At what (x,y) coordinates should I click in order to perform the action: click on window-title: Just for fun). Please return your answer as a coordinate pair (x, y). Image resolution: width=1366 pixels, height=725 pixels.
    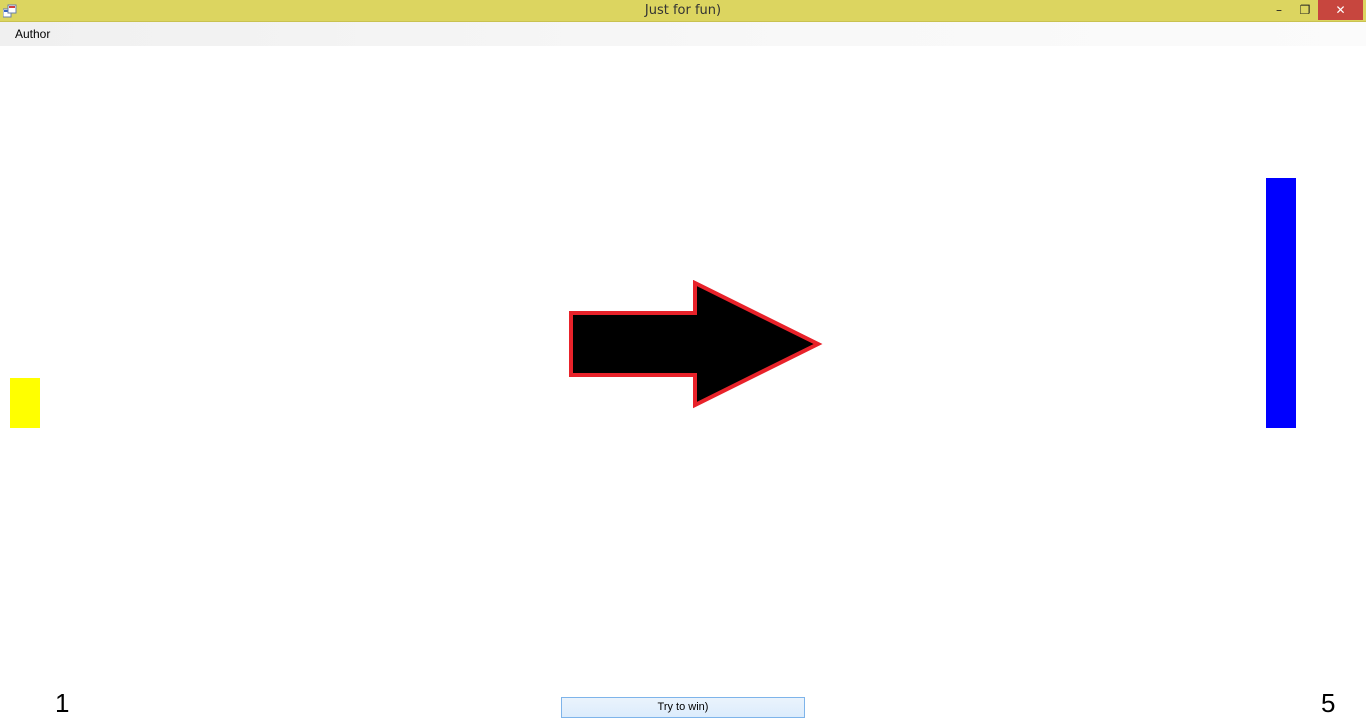
    Looking at the image, I should click on (683, 10).